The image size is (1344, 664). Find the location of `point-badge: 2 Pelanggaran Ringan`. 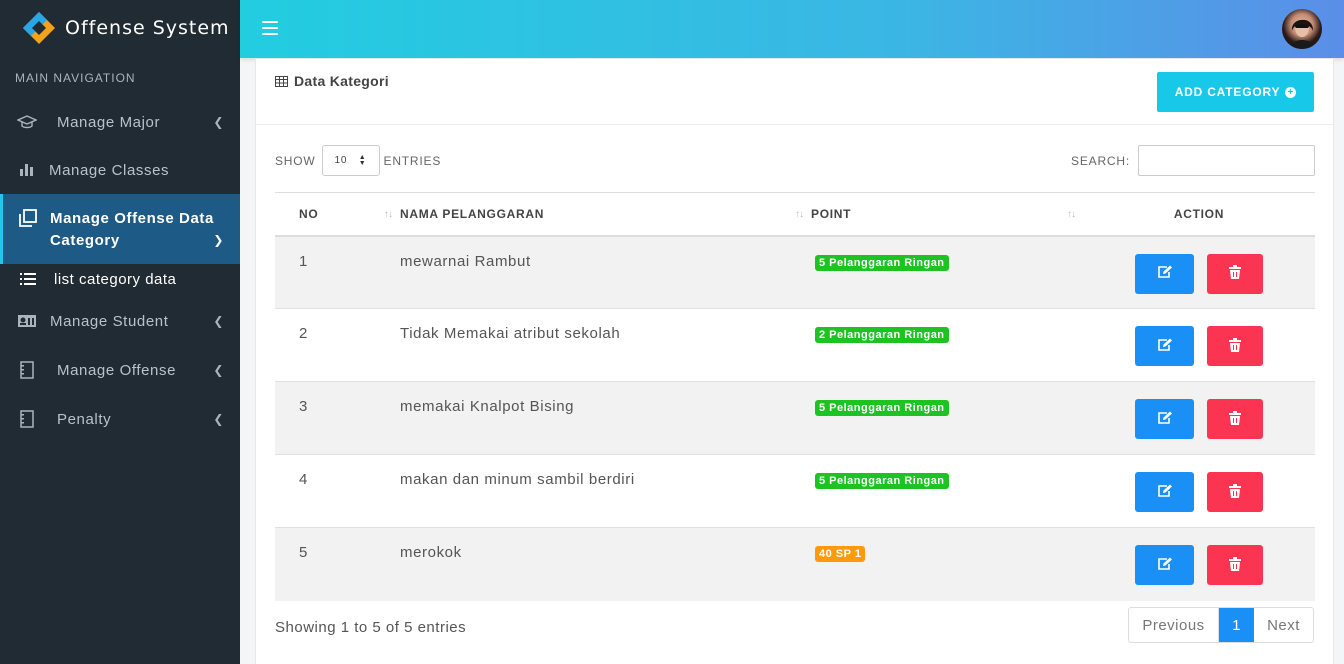

point-badge: 2 Pelanggaran Ringan is located at coordinates (882, 335).